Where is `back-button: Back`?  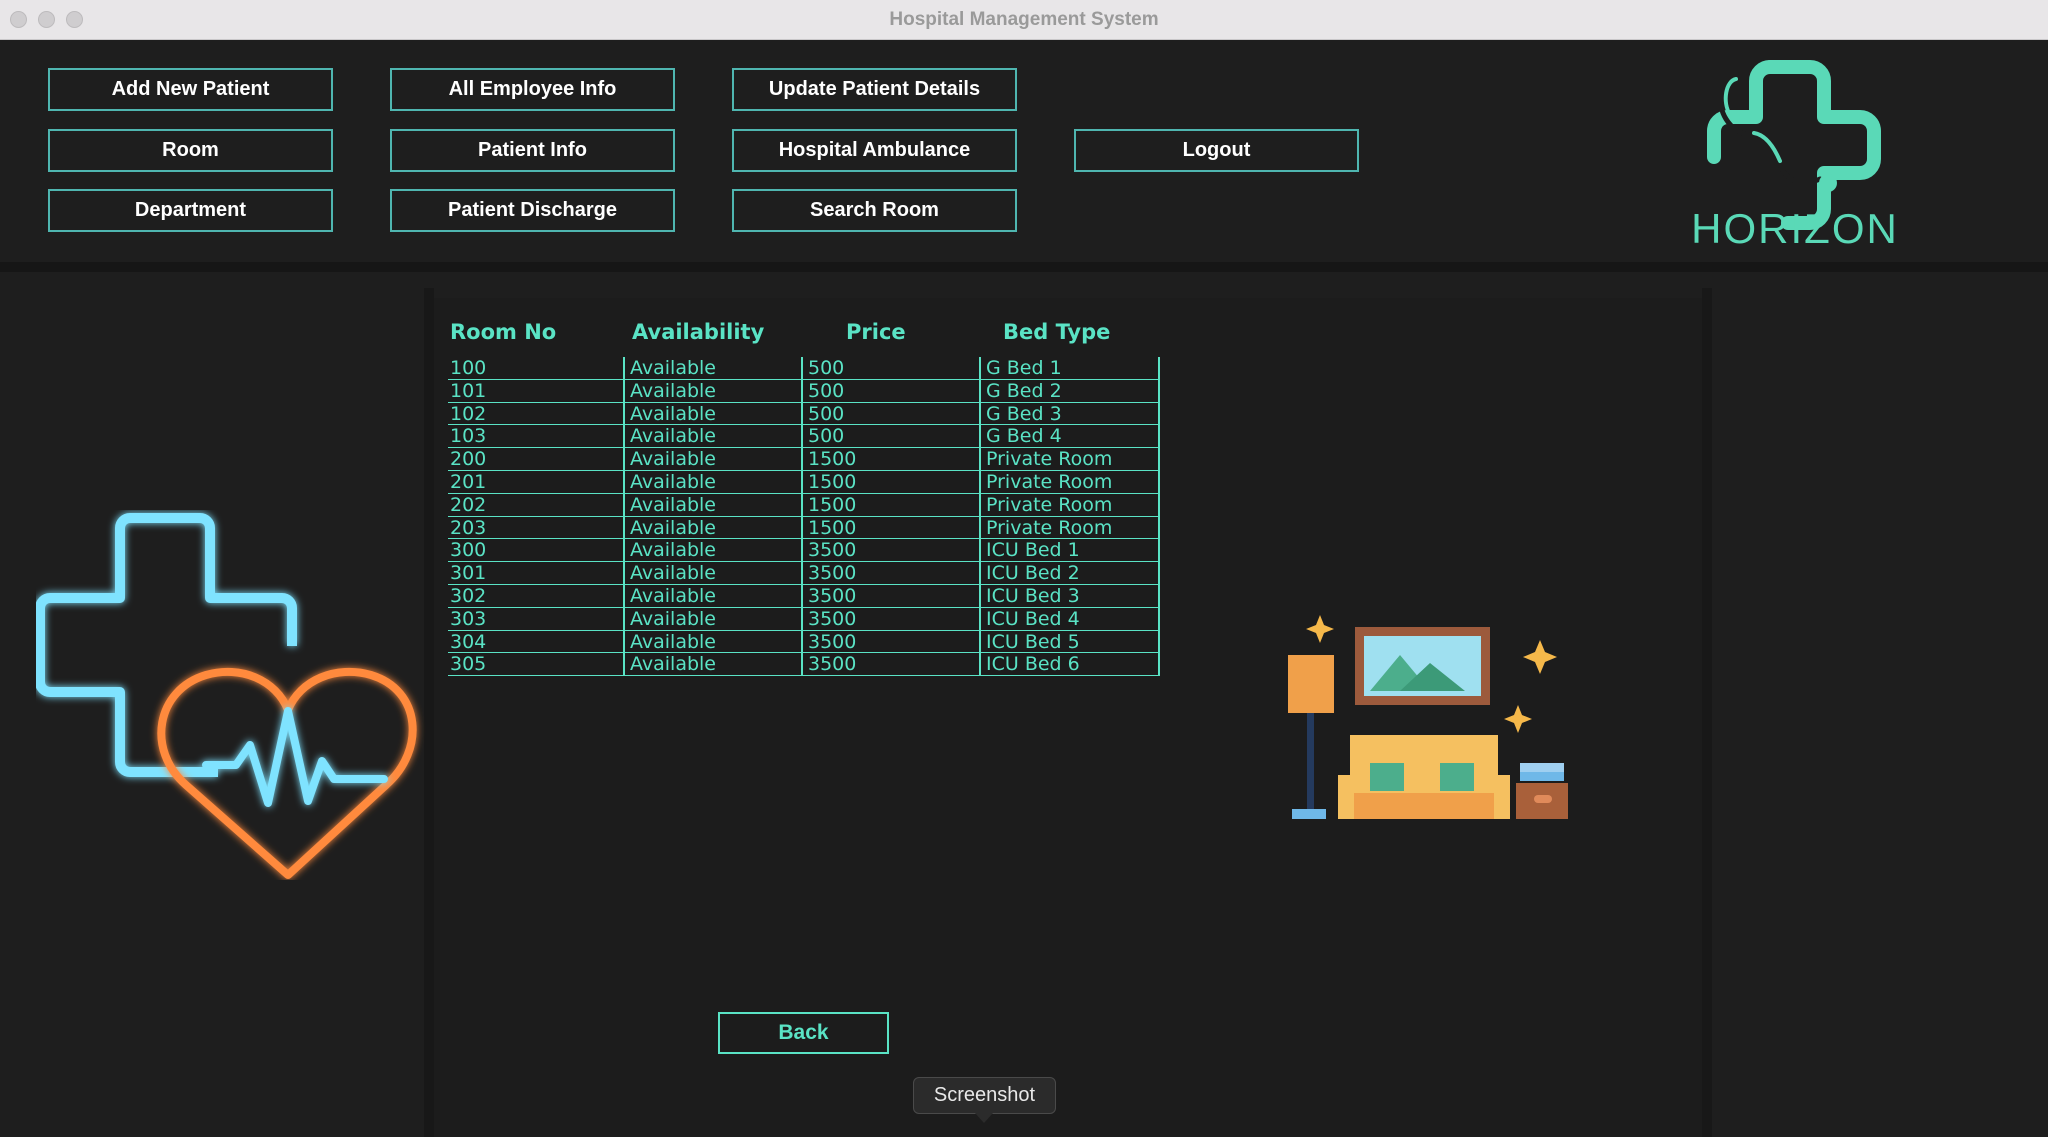
back-button: Back is located at coordinates (803, 1033).